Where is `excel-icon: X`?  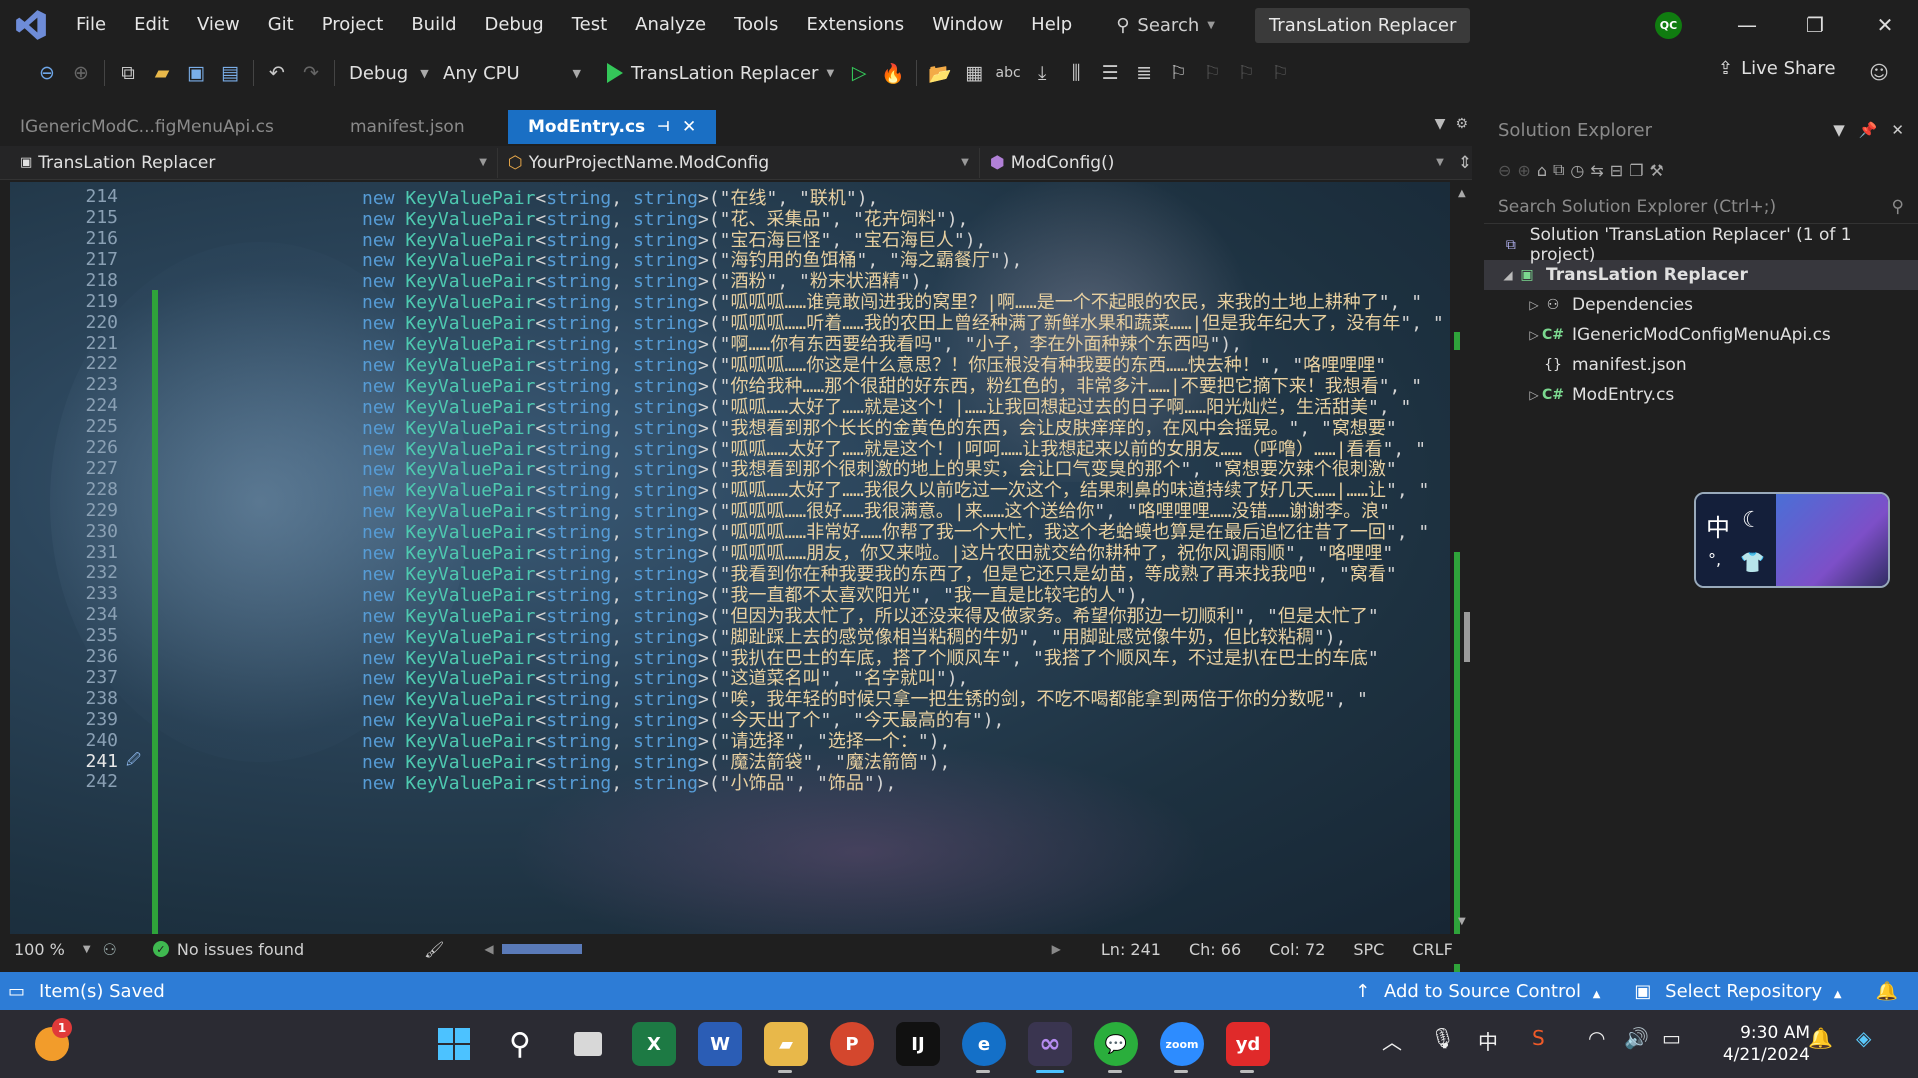
excel-icon: X is located at coordinates (654, 1044).